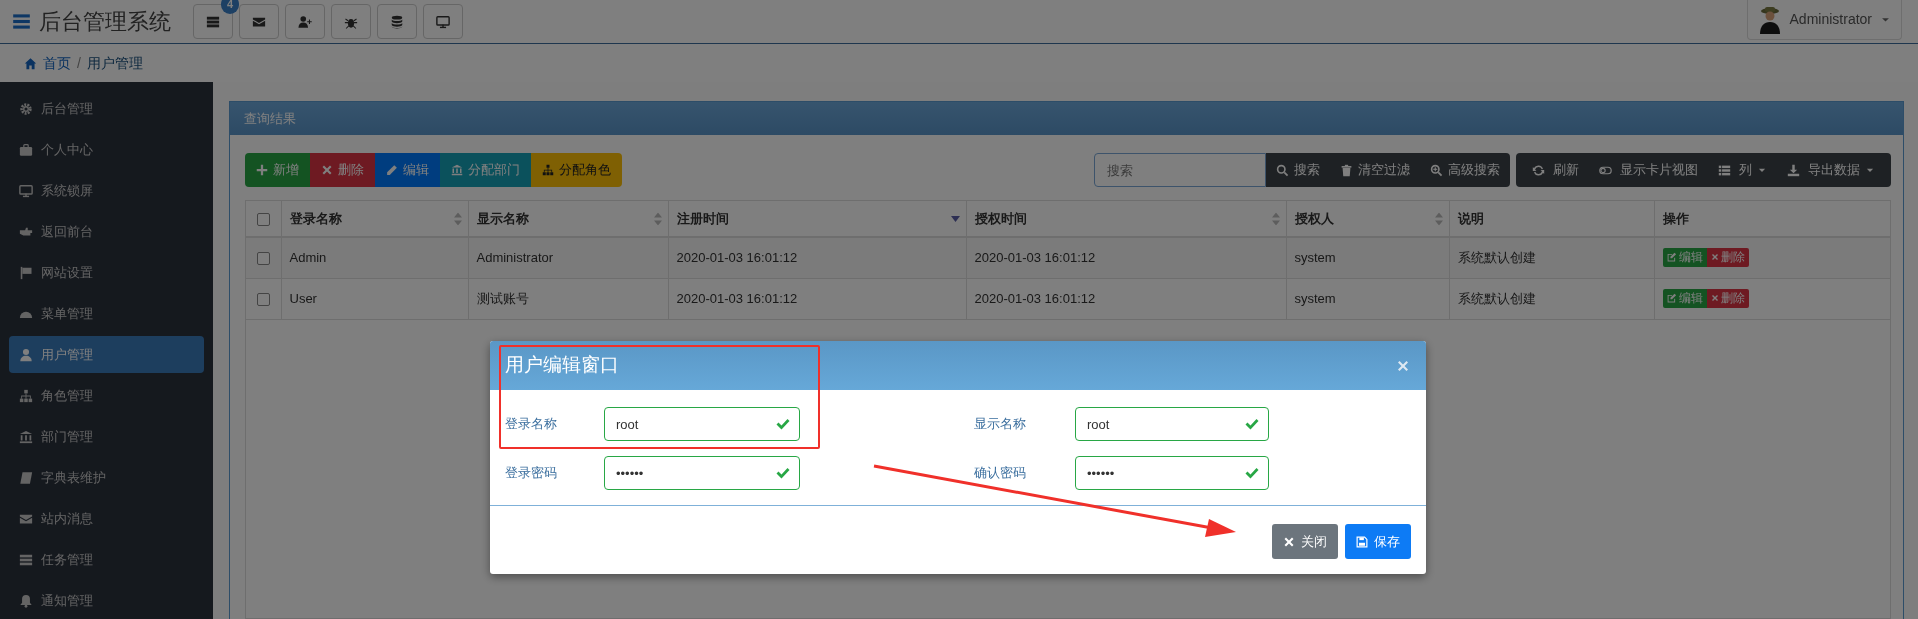 The width and height of the screenshot is (1918, 619). I want to click on field-label: 登录名称, so click(531, 424).